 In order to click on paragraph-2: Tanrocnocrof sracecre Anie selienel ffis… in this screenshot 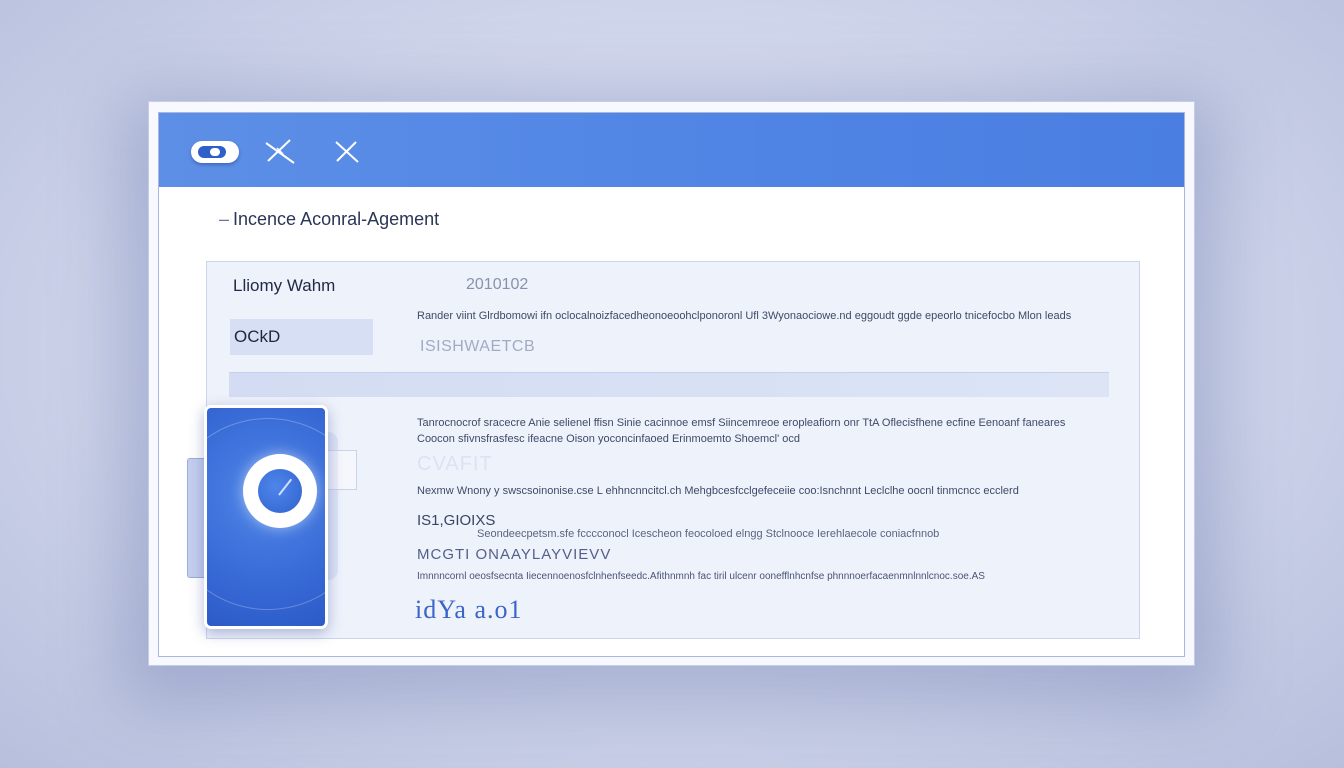, I will do `click(741, 431)`.